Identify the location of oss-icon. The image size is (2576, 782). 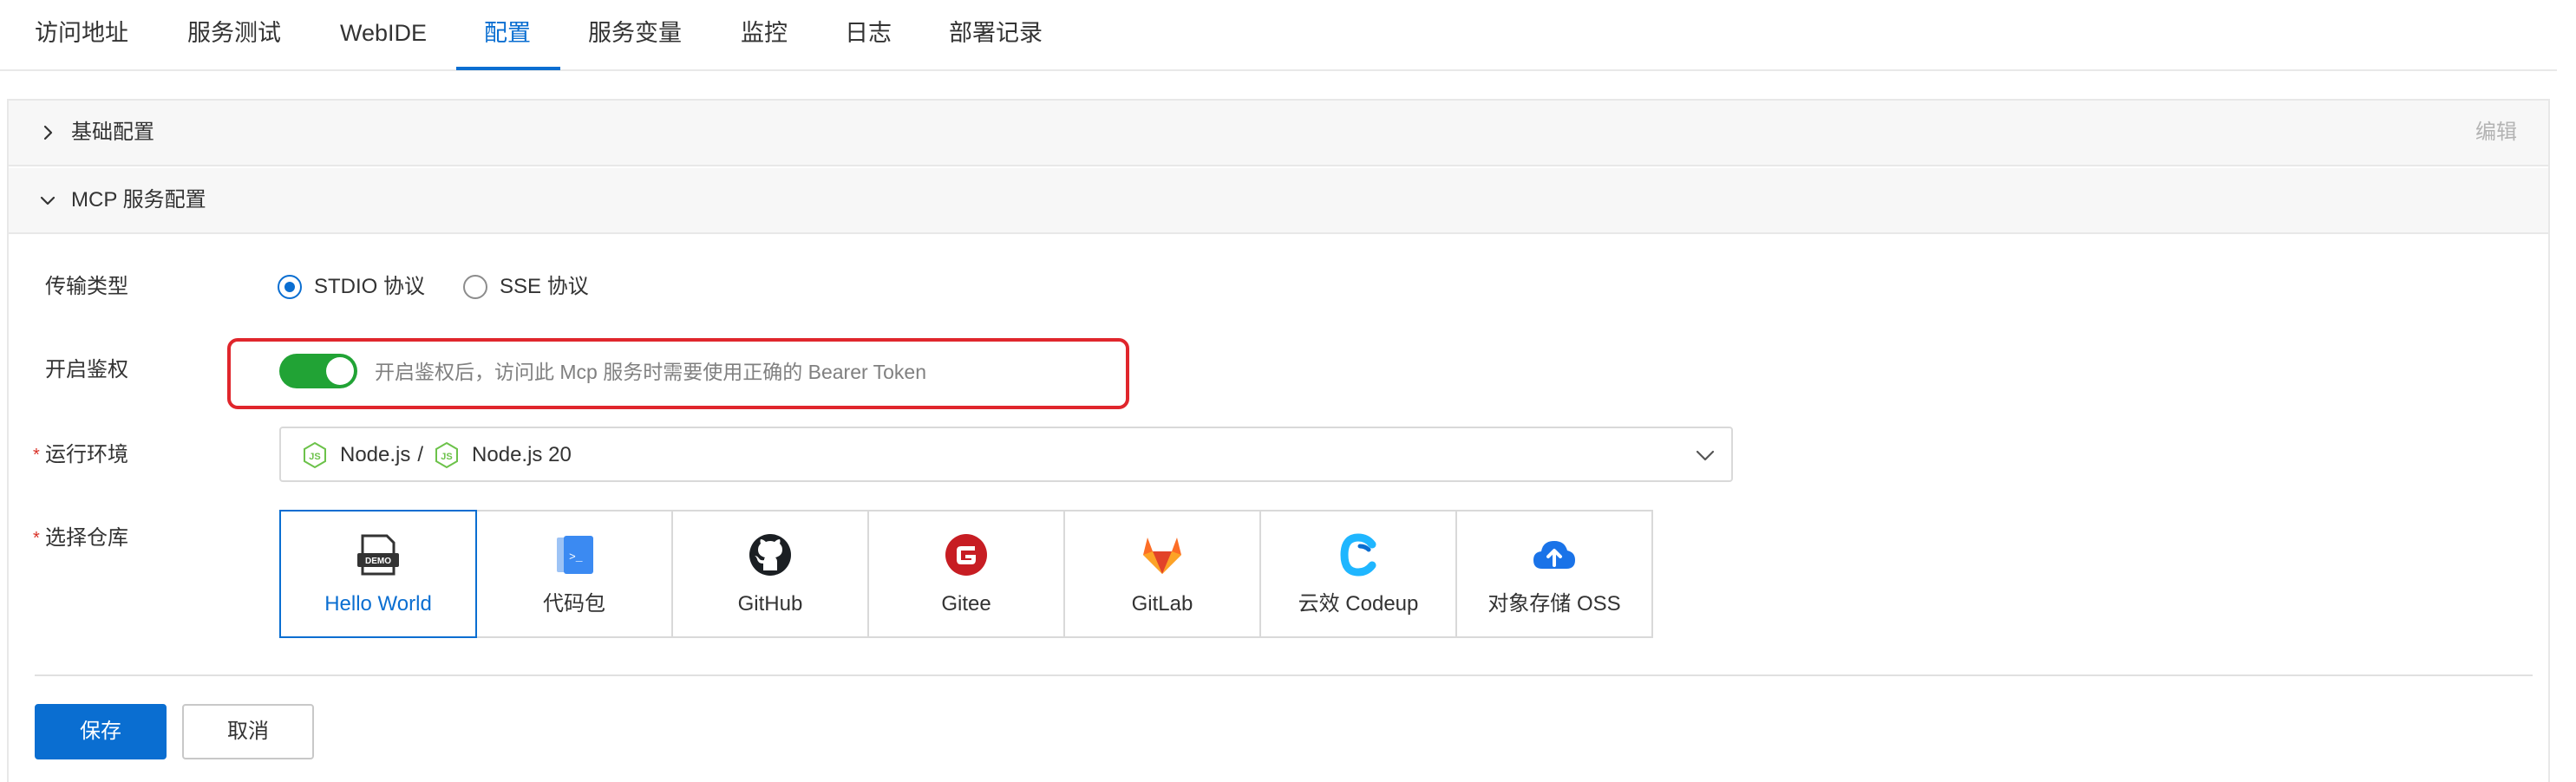
(1554, 555).